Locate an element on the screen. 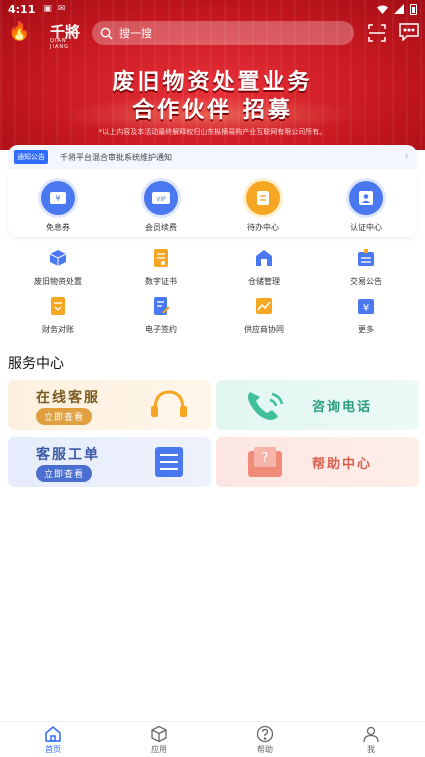  tab-help: 帮助 is located at coordinates (265, 740).